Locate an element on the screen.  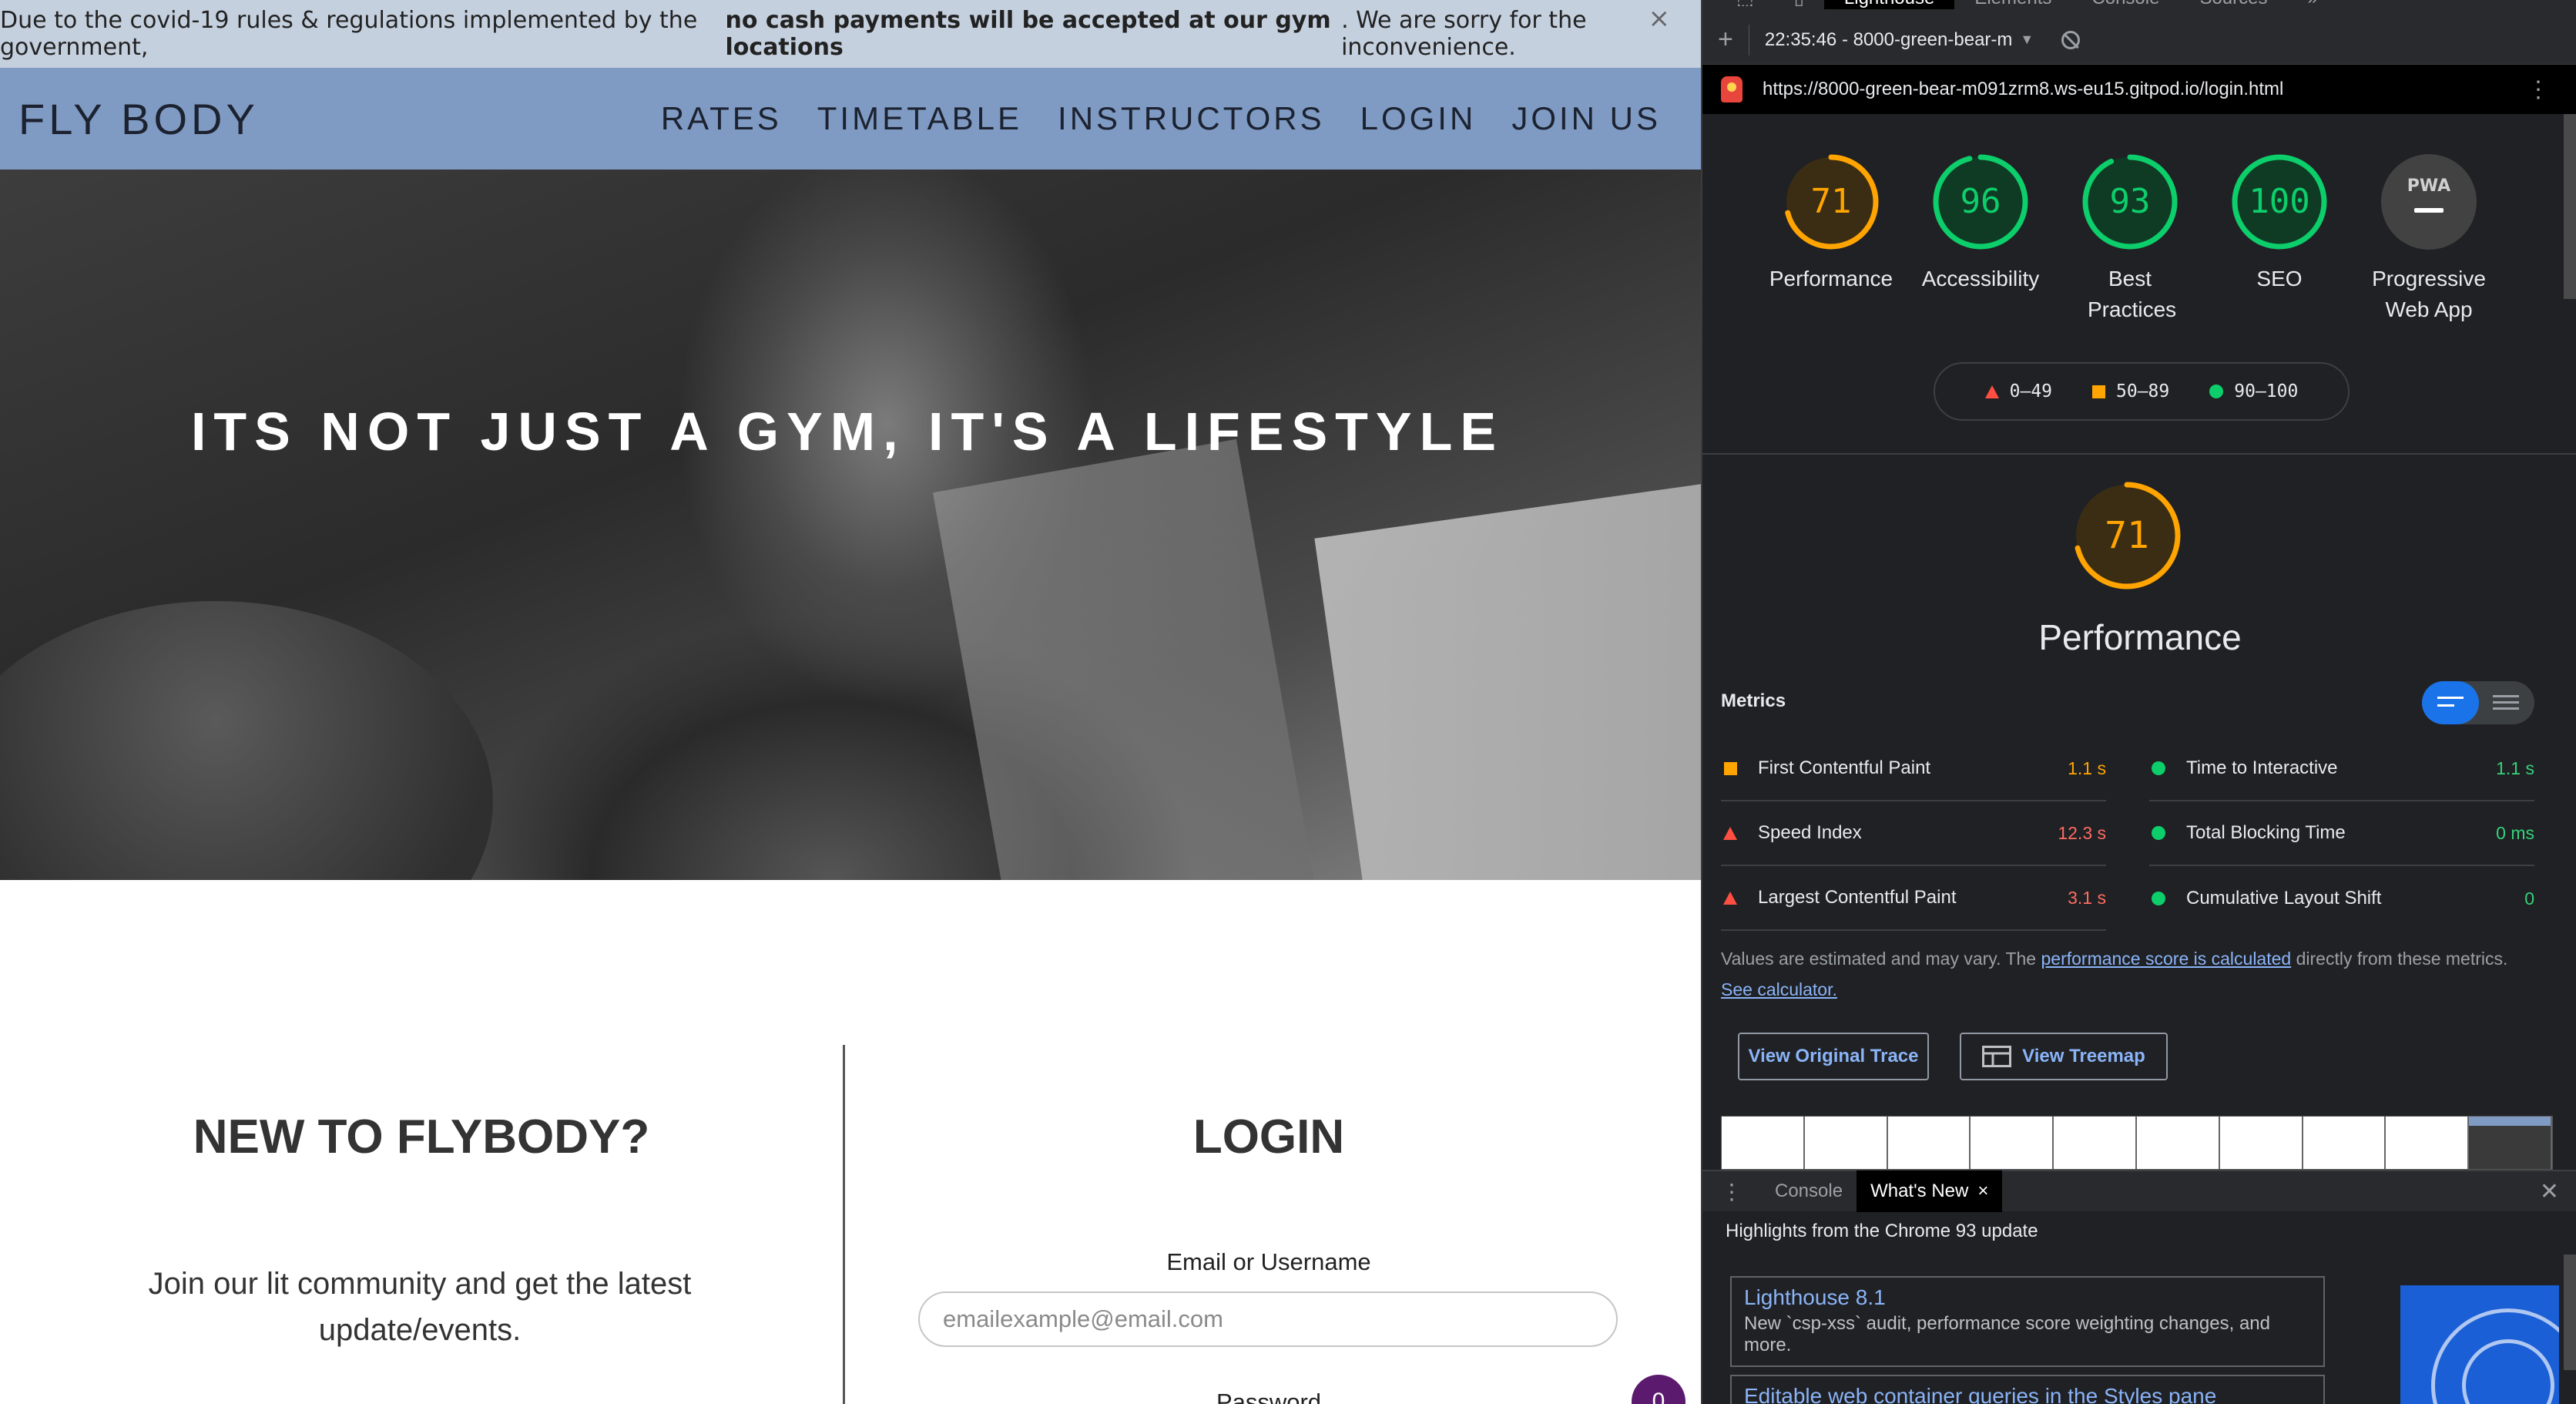
fail-triangle-icon is located at coordinates (1730, 833).